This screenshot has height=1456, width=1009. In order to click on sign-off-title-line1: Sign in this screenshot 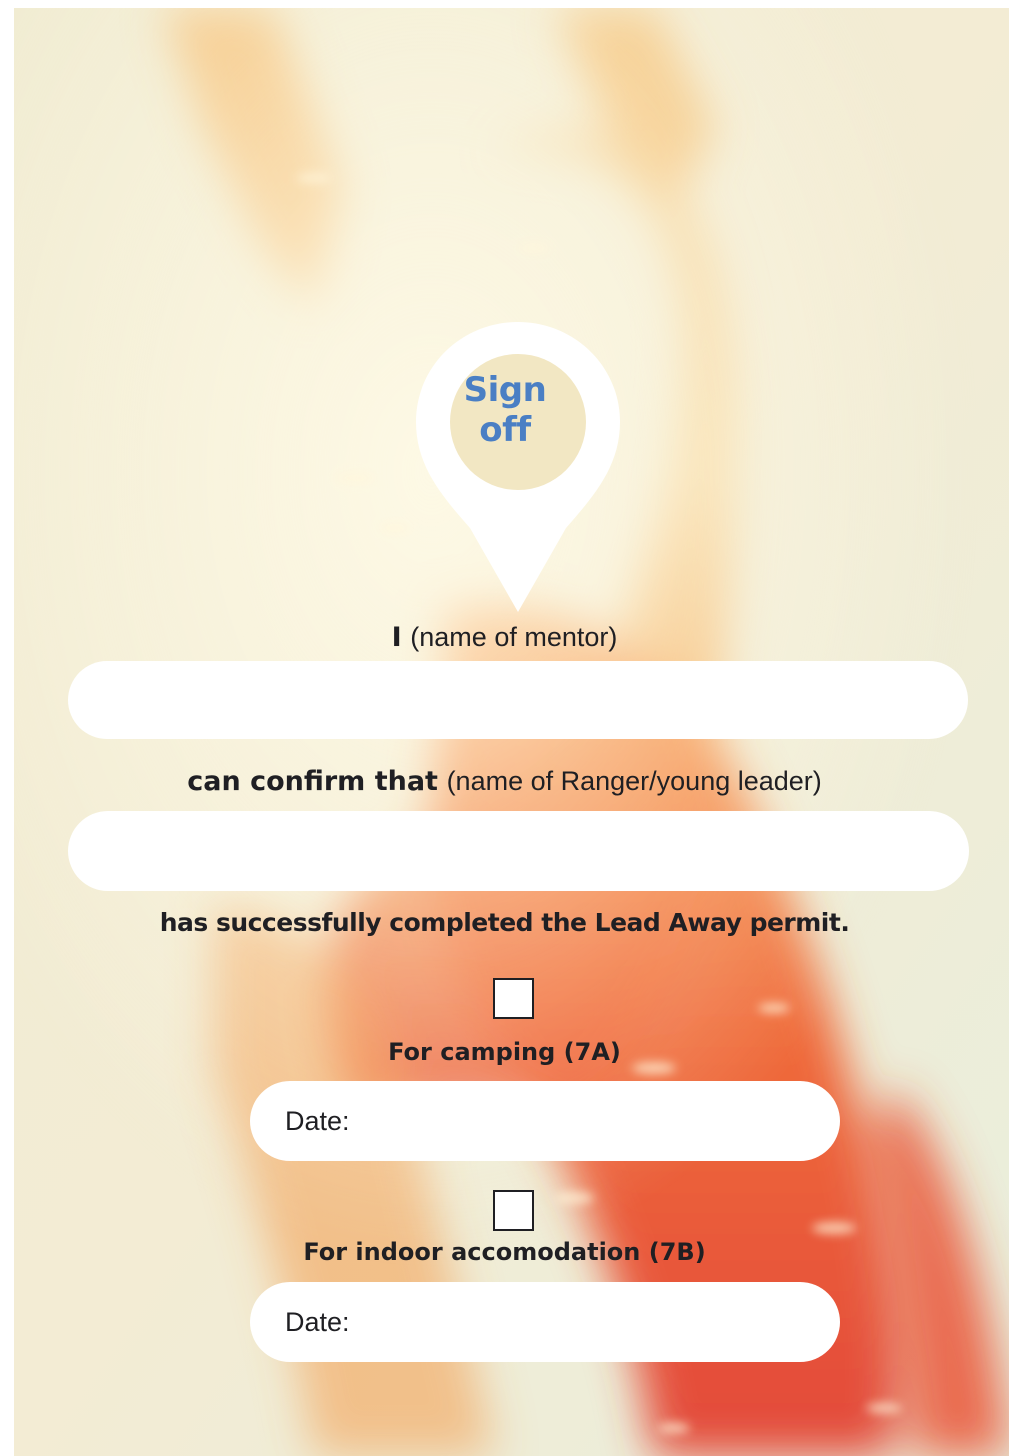, I will do `click(505, 390)`.